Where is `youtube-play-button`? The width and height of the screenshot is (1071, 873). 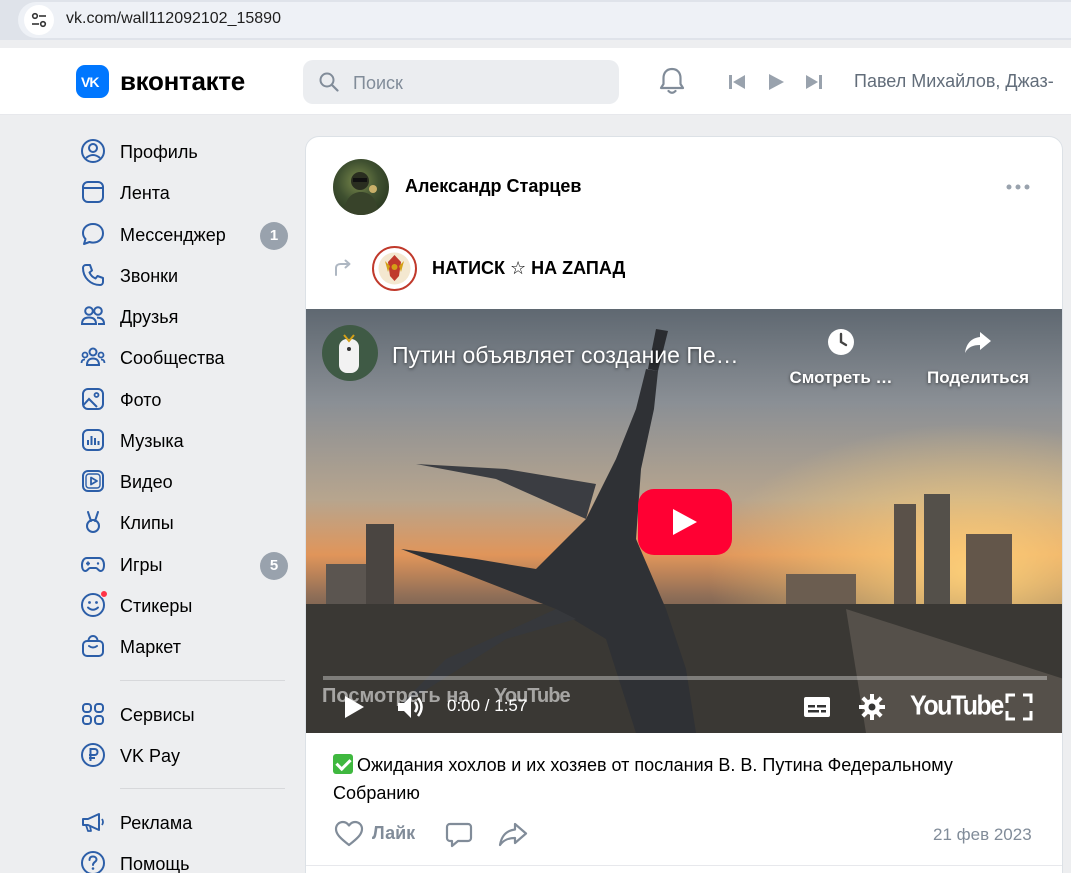 youtube-play-button is located at coordinates (685, 522).